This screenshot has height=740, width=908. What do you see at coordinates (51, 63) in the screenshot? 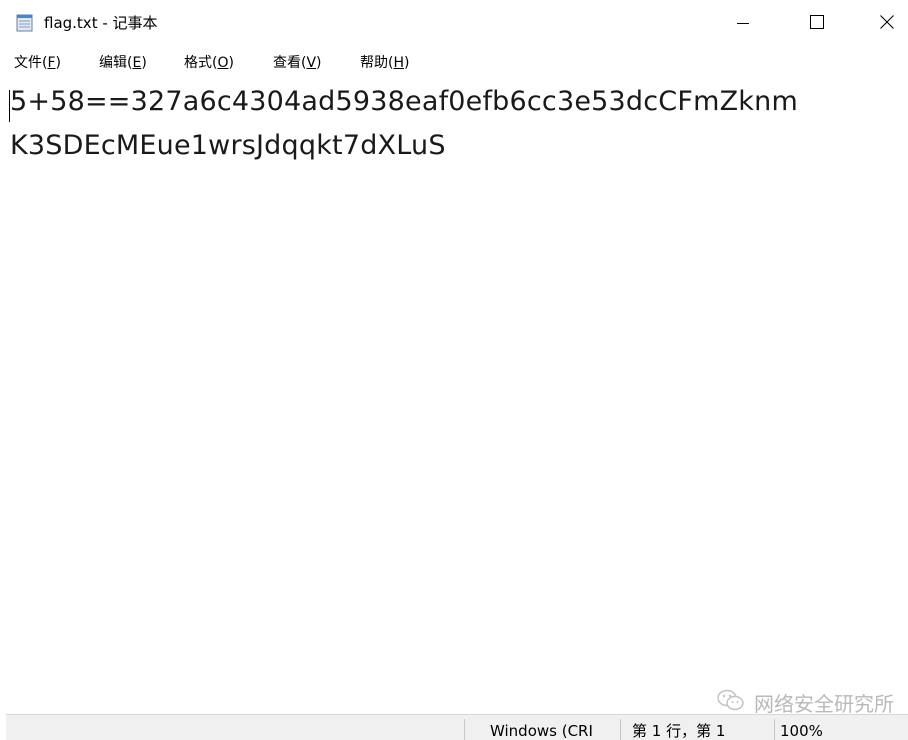
I see `menu-file-accel: F` at bounding box center [51, 63].